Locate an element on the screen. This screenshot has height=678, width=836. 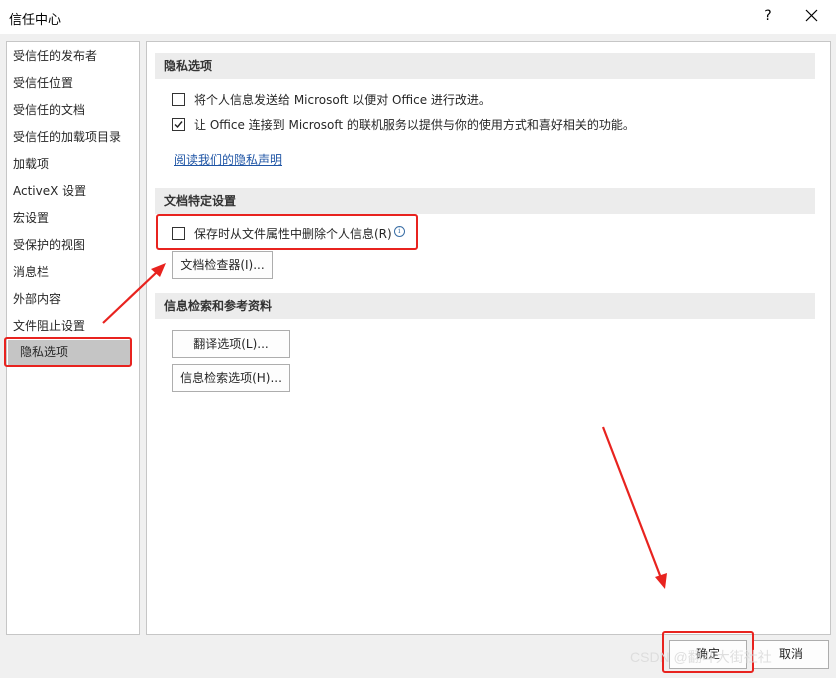
annotation-arrow-to-checkbox is located at coordinates (130, 297).